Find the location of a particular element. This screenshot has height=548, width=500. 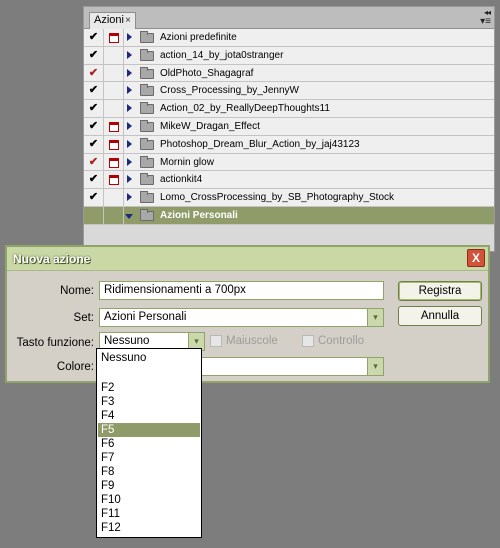

action-set-label: Cross_Processing_by_JennyW is located at coordinates (229, 91).